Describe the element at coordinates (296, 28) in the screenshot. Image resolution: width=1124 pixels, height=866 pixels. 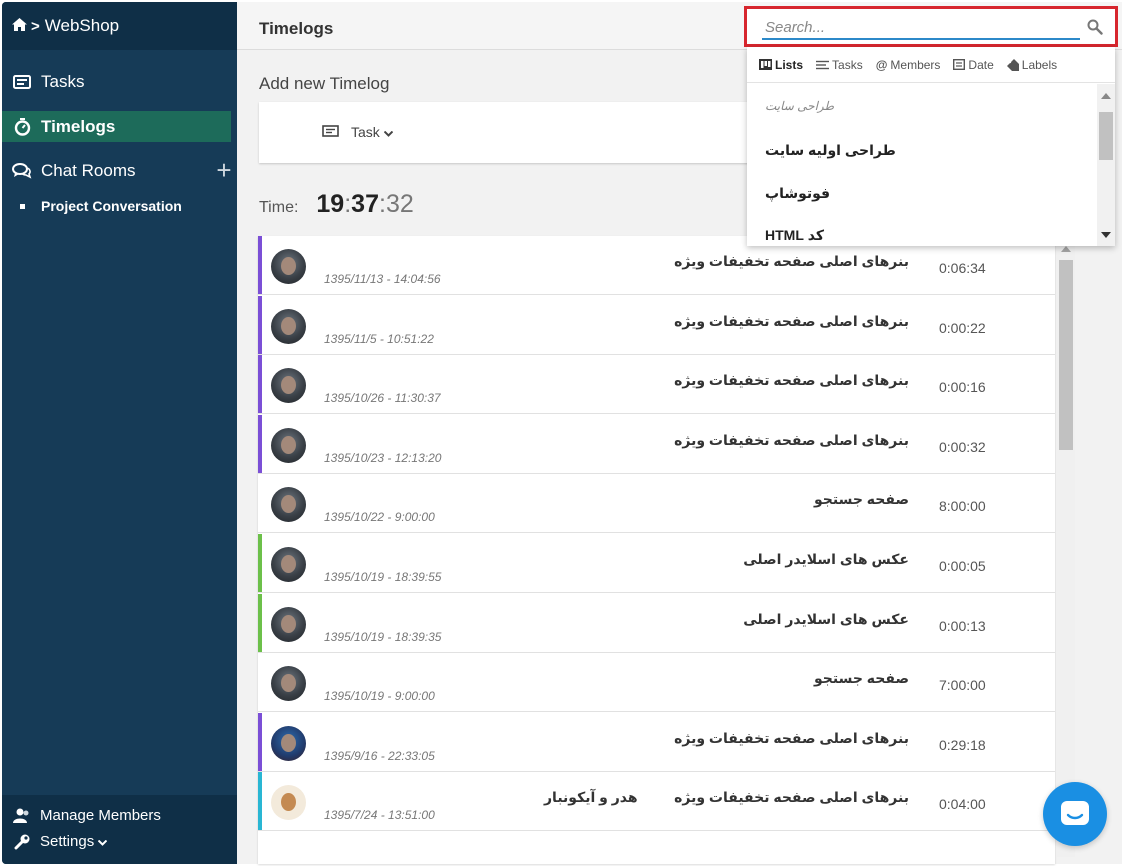
I see `page-title: Timelogs` at that location.